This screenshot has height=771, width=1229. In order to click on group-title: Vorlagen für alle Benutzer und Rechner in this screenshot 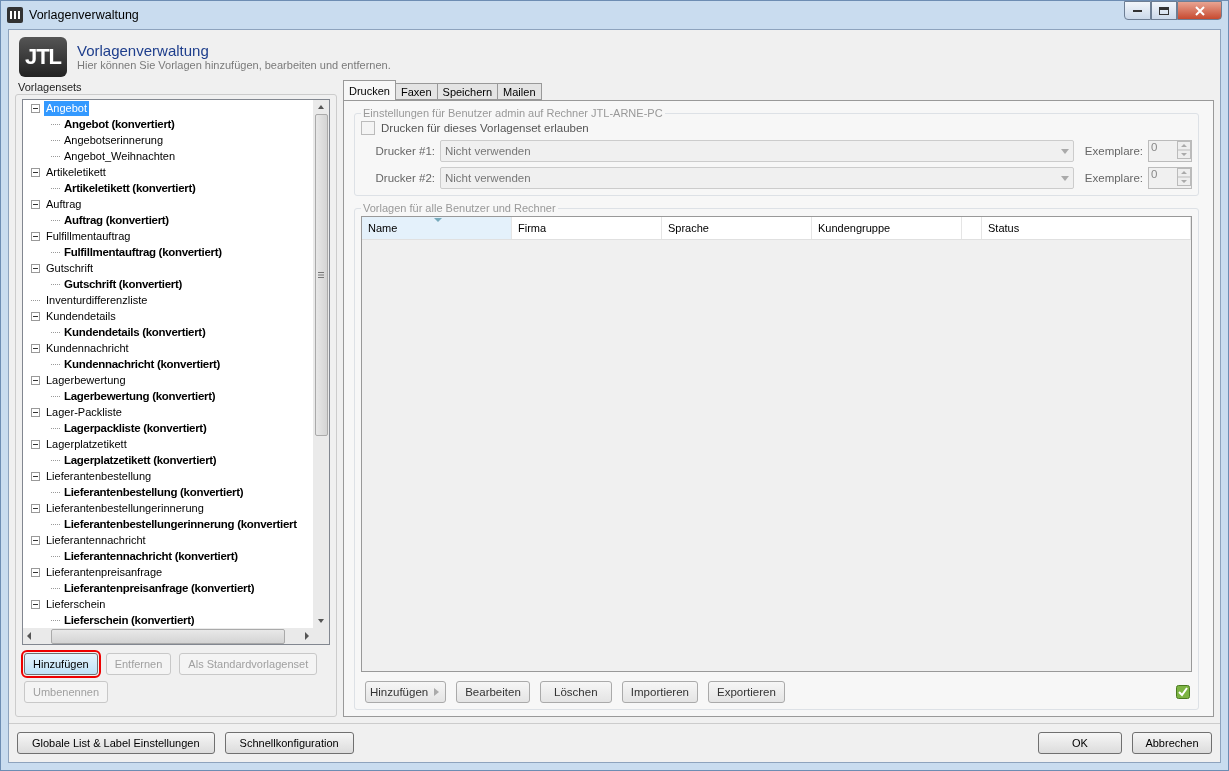, I will do `click(459, 208)`.